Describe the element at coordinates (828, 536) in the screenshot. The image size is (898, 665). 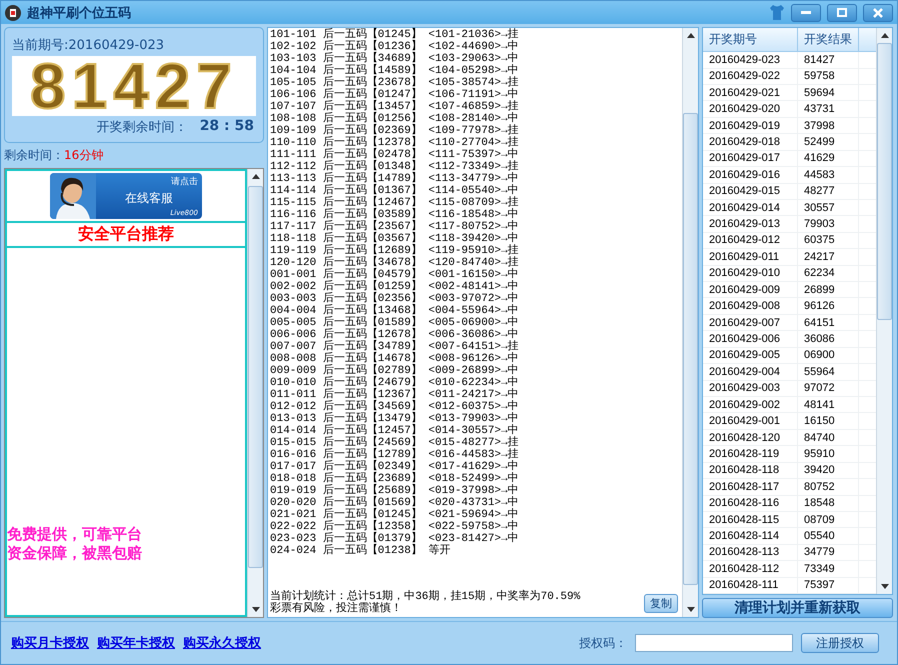
I see `table-cell: 05540` at that location.